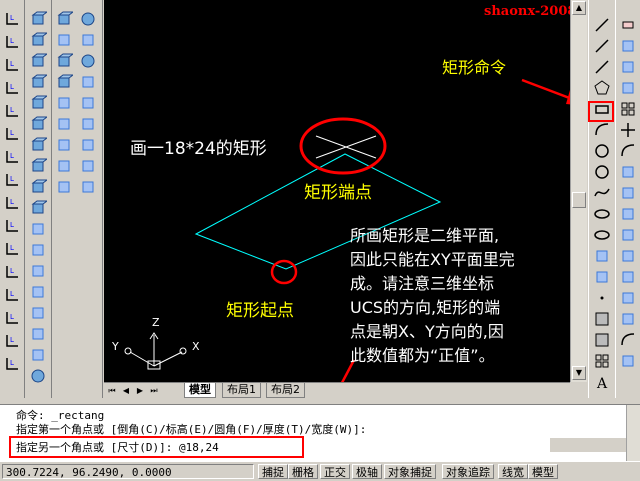  What do you see at coordinates (602, 46) in the screenshot?
I see `construction-line-icon` at bounding box center [602, 46].